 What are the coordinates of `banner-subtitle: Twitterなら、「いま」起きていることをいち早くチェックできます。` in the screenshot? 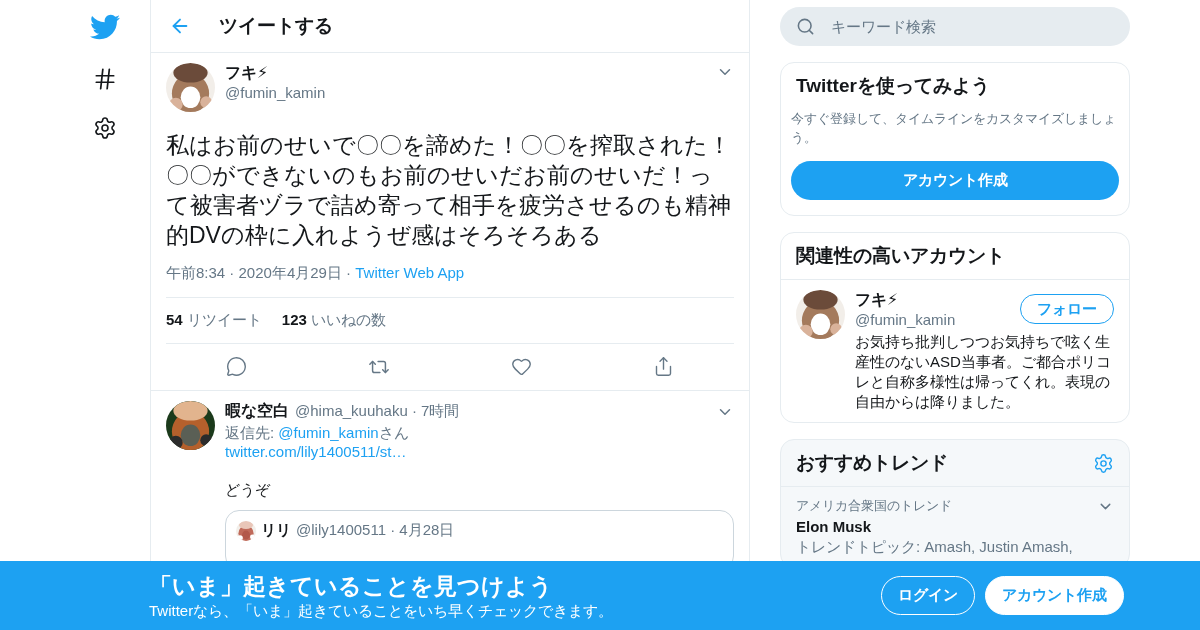 It's located at (382, 611).